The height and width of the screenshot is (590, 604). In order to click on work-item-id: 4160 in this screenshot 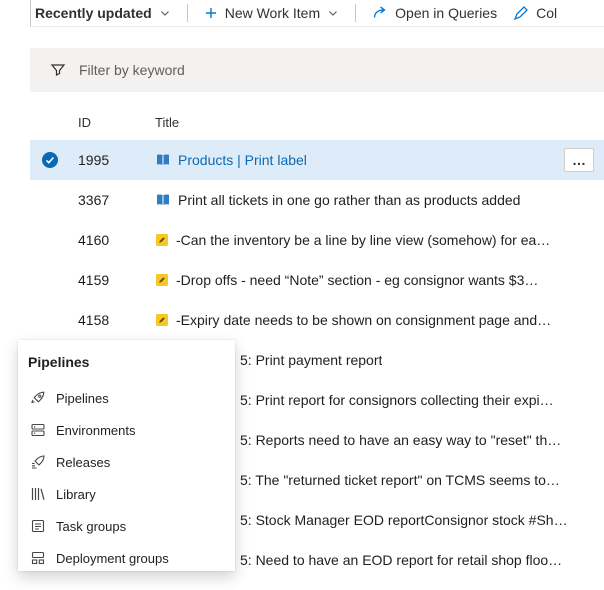, I will do `click(94, 240)`.